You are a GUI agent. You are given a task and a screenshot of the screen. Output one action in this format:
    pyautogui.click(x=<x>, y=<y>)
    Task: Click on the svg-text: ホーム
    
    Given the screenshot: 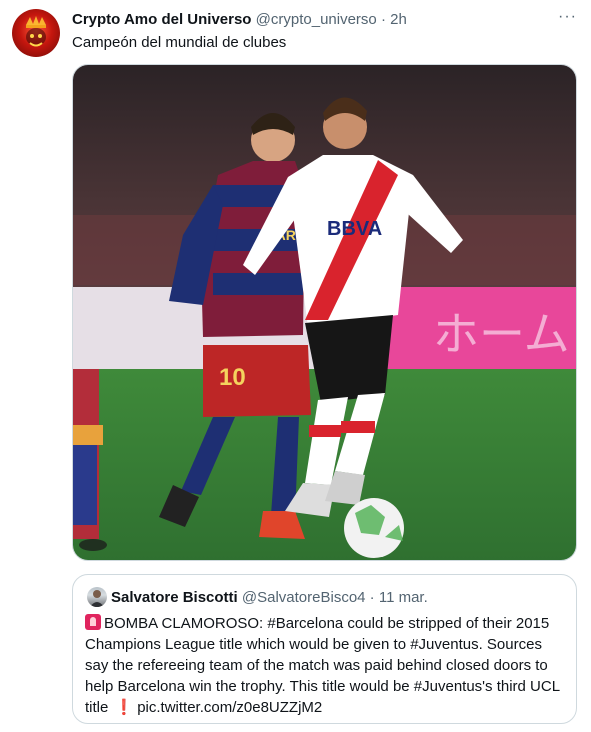 What is the action you would take?
    pyautogui.click(x=501, y=334)
    